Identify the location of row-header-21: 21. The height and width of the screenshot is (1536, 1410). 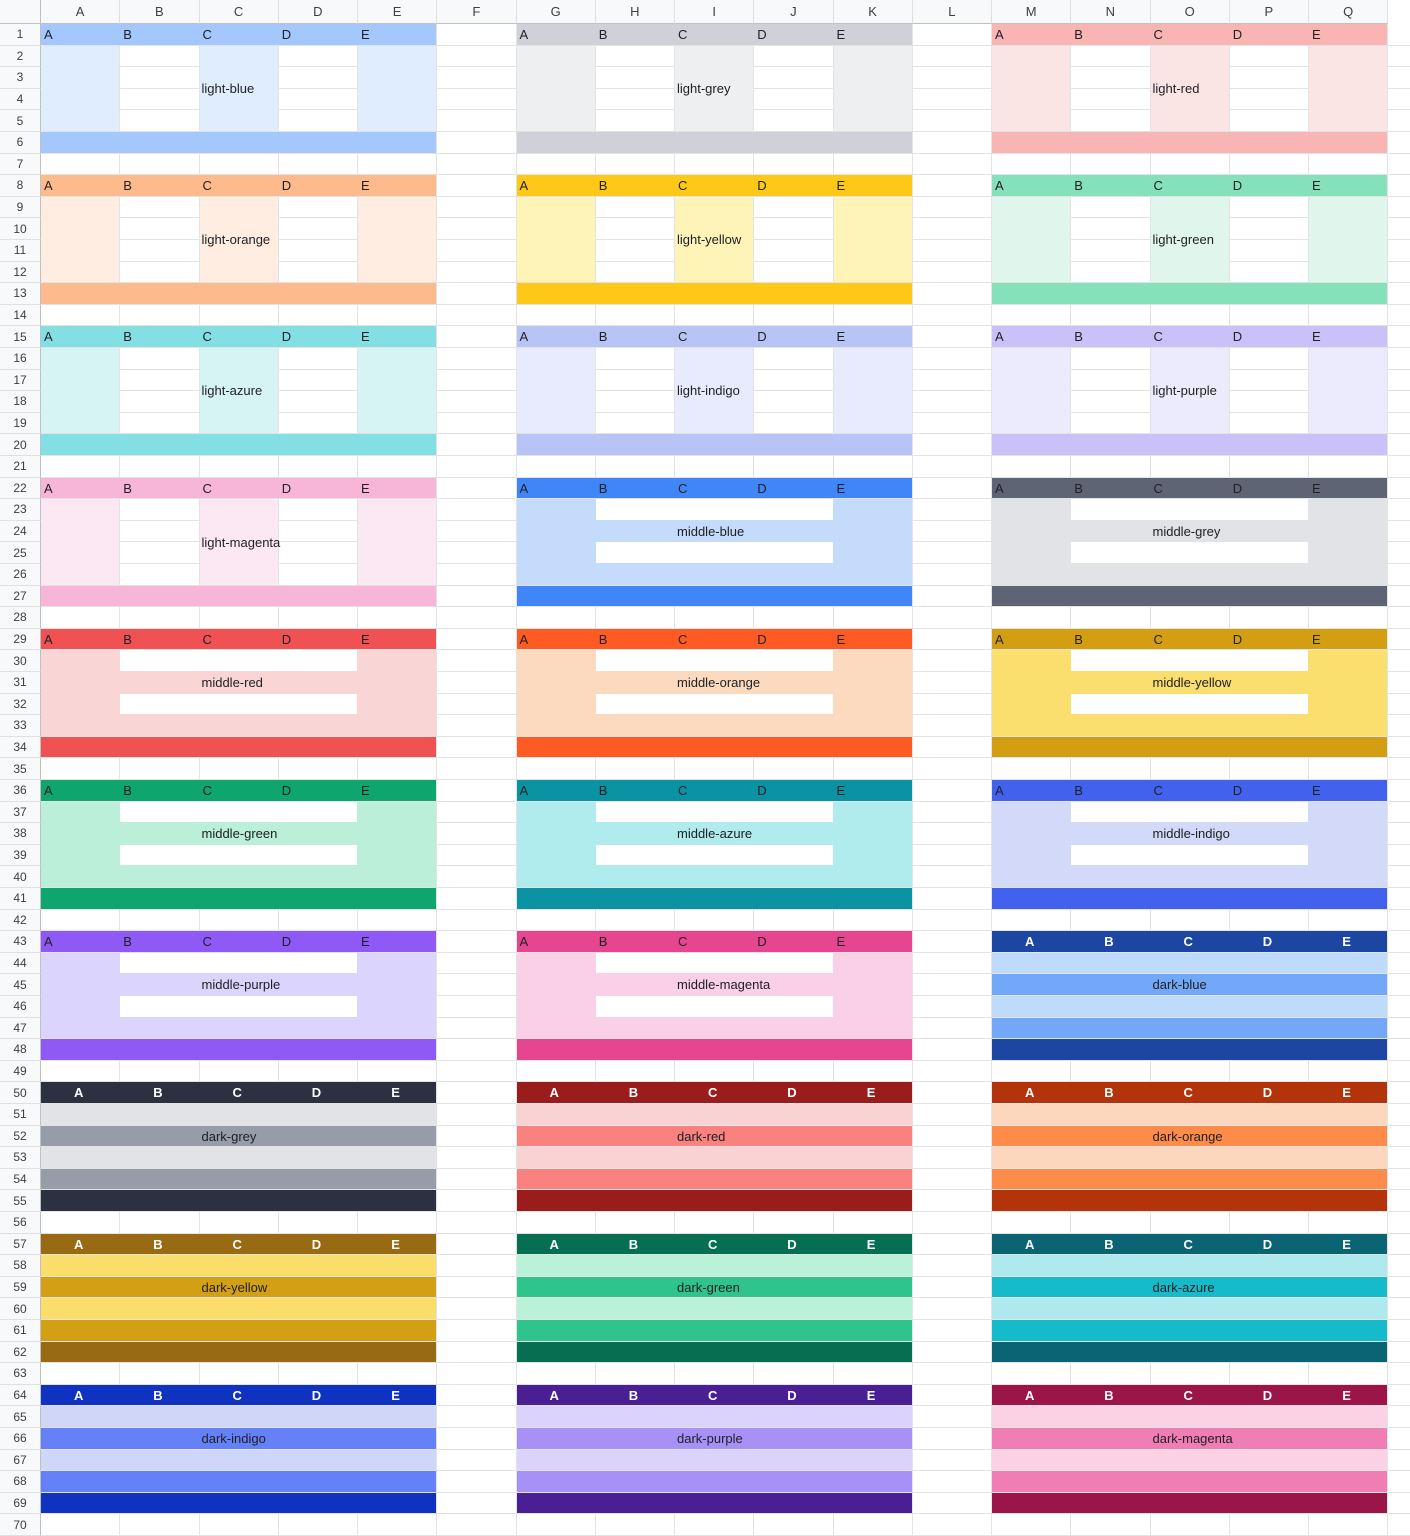
(20, 467).